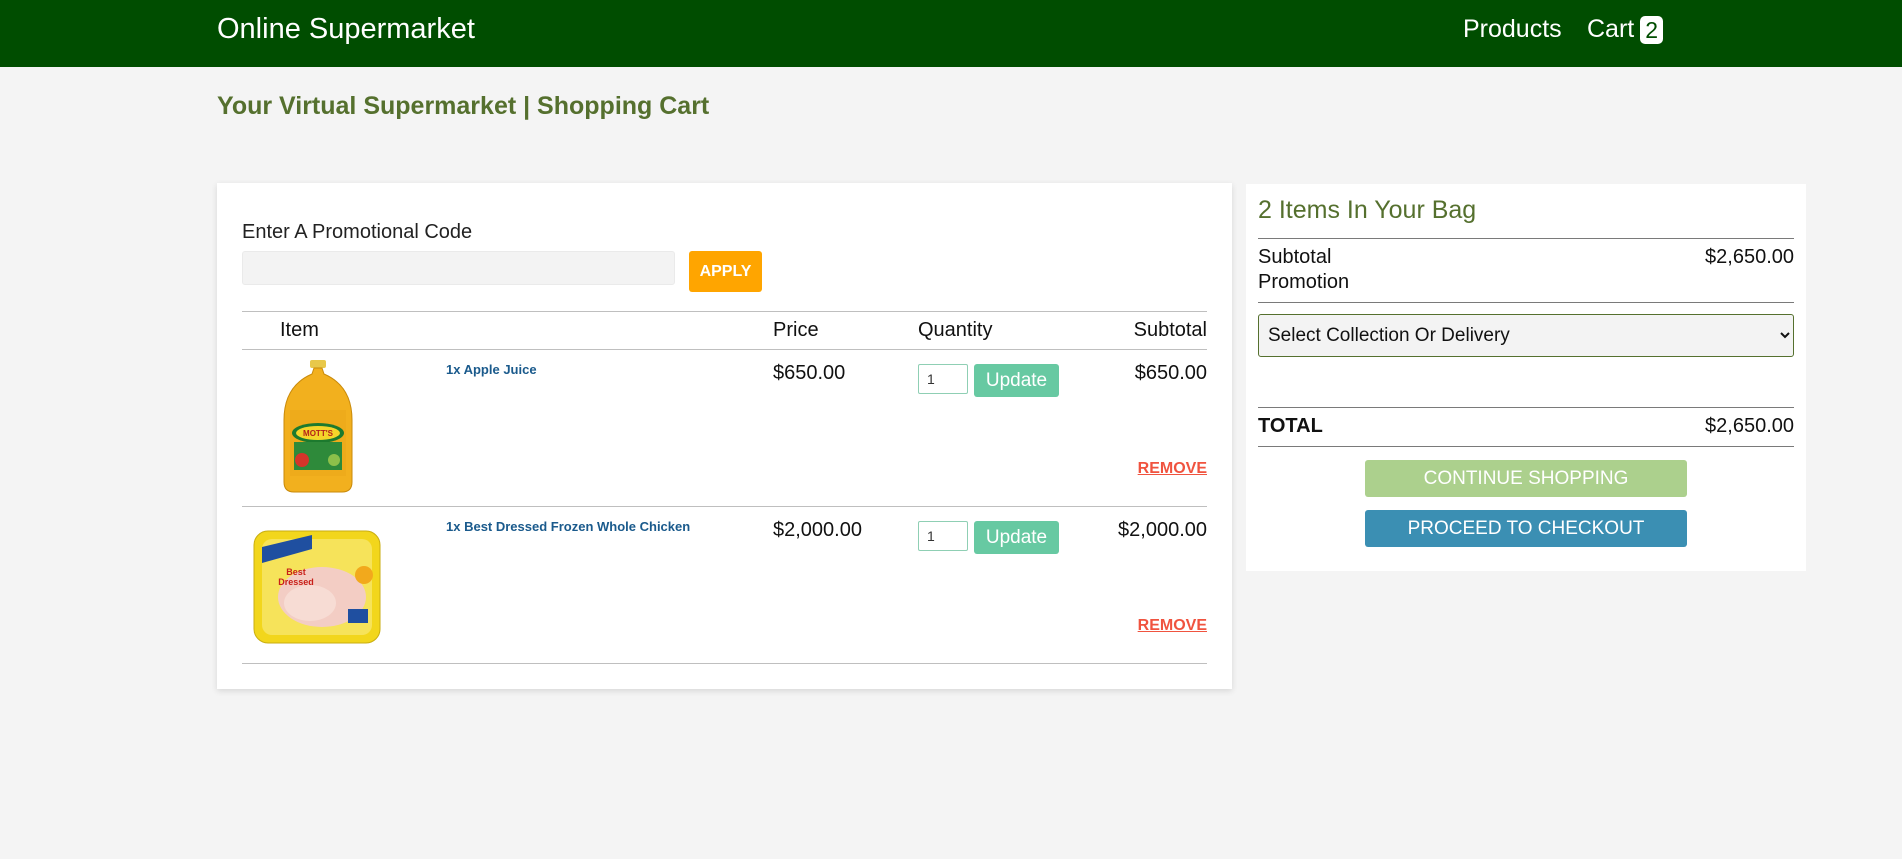  I want to click on total-label: TOTAL, so click(1290, 426).